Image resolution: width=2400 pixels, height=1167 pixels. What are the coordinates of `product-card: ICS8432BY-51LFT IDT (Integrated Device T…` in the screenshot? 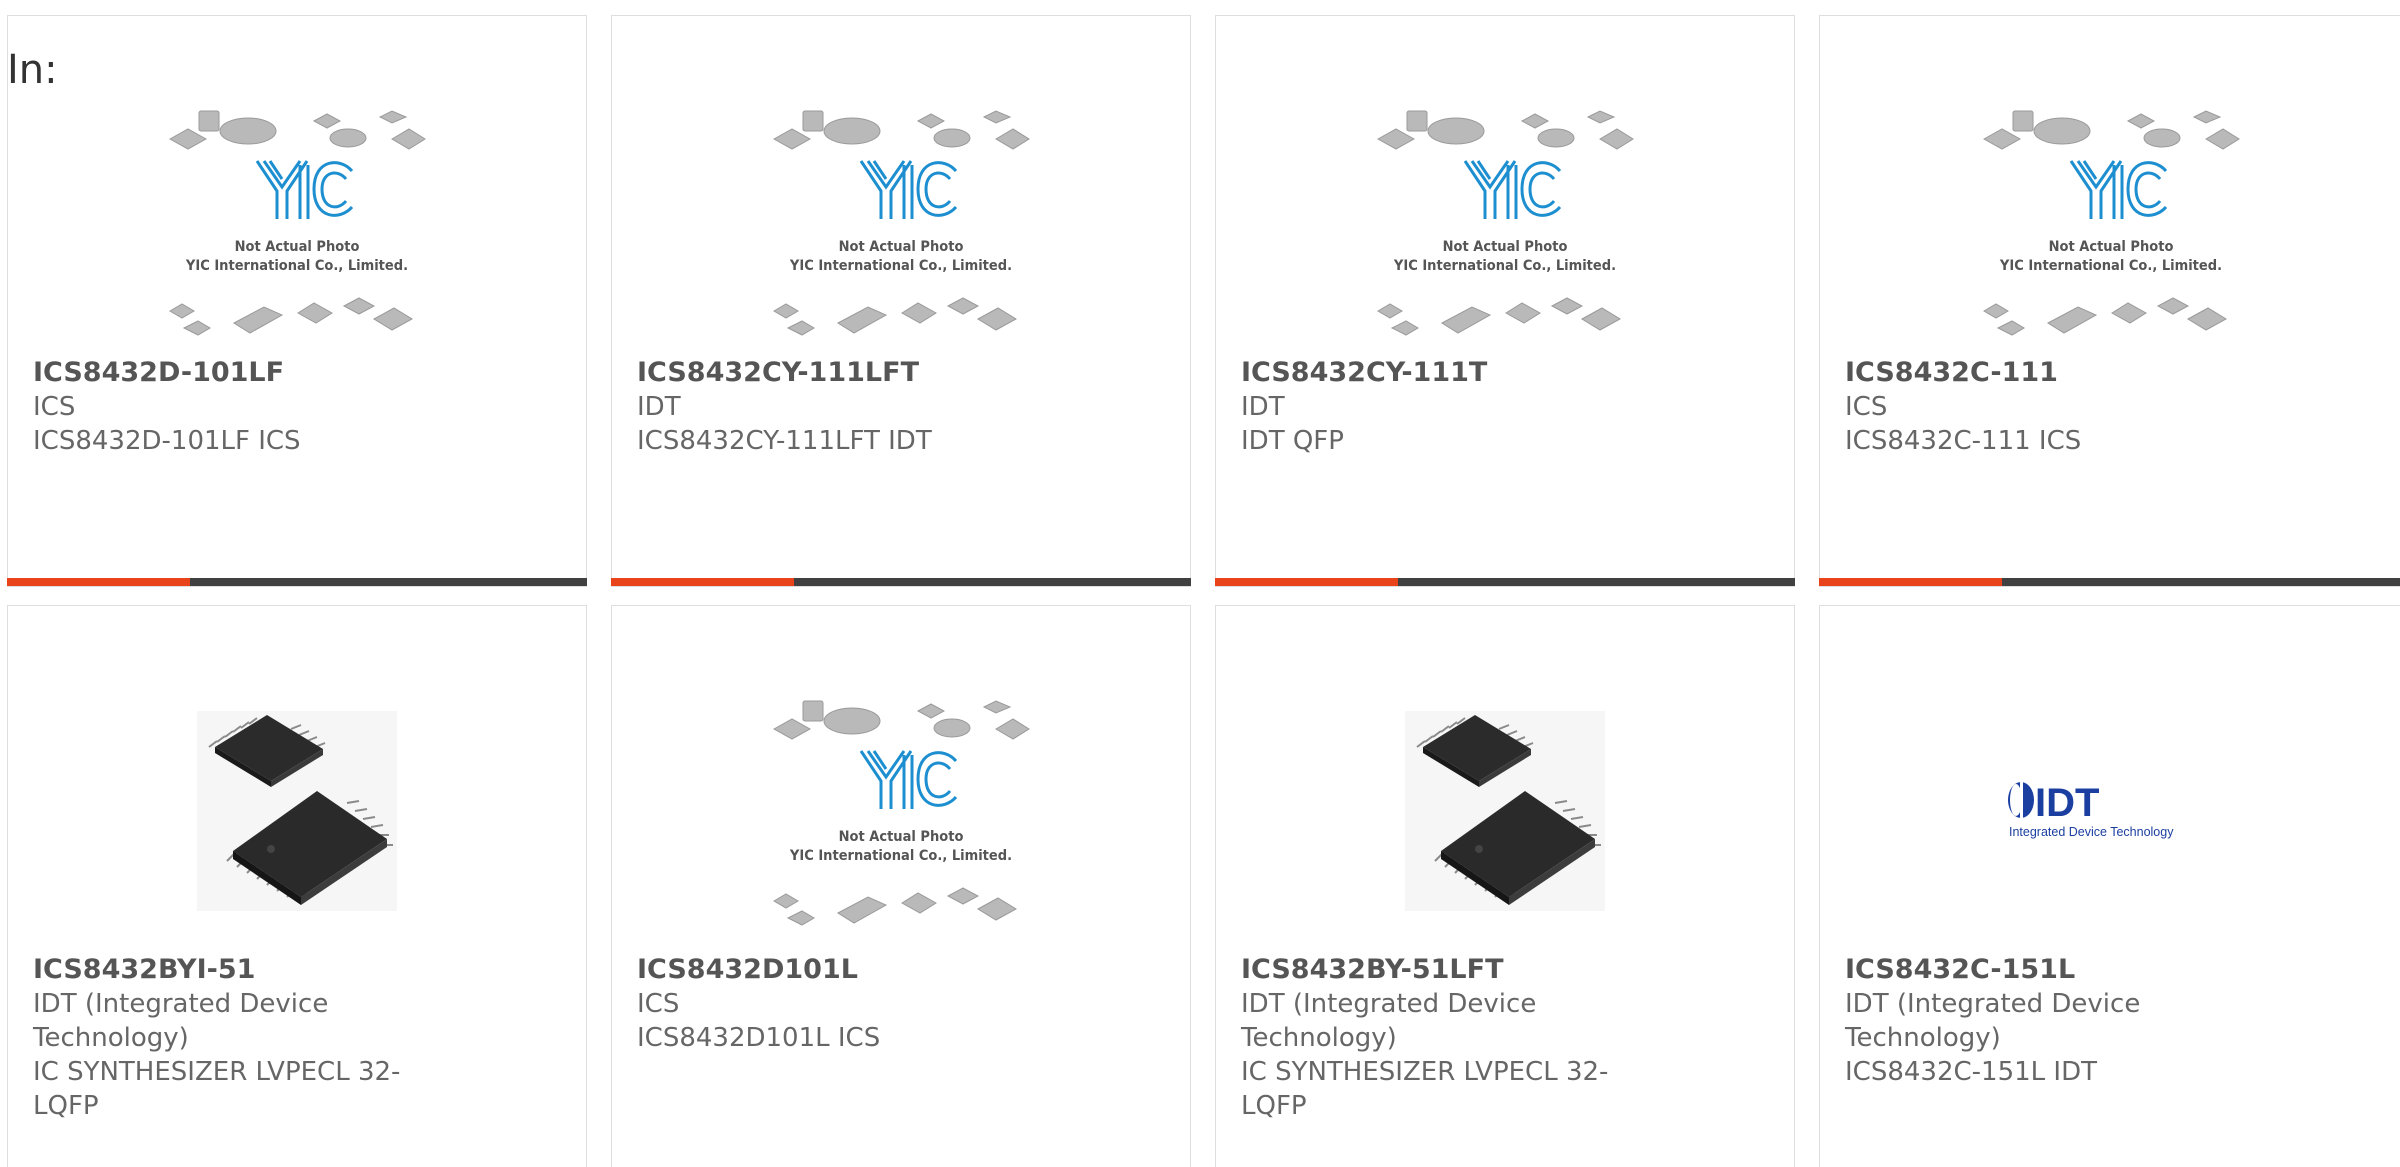 It's located at (1505, 886).